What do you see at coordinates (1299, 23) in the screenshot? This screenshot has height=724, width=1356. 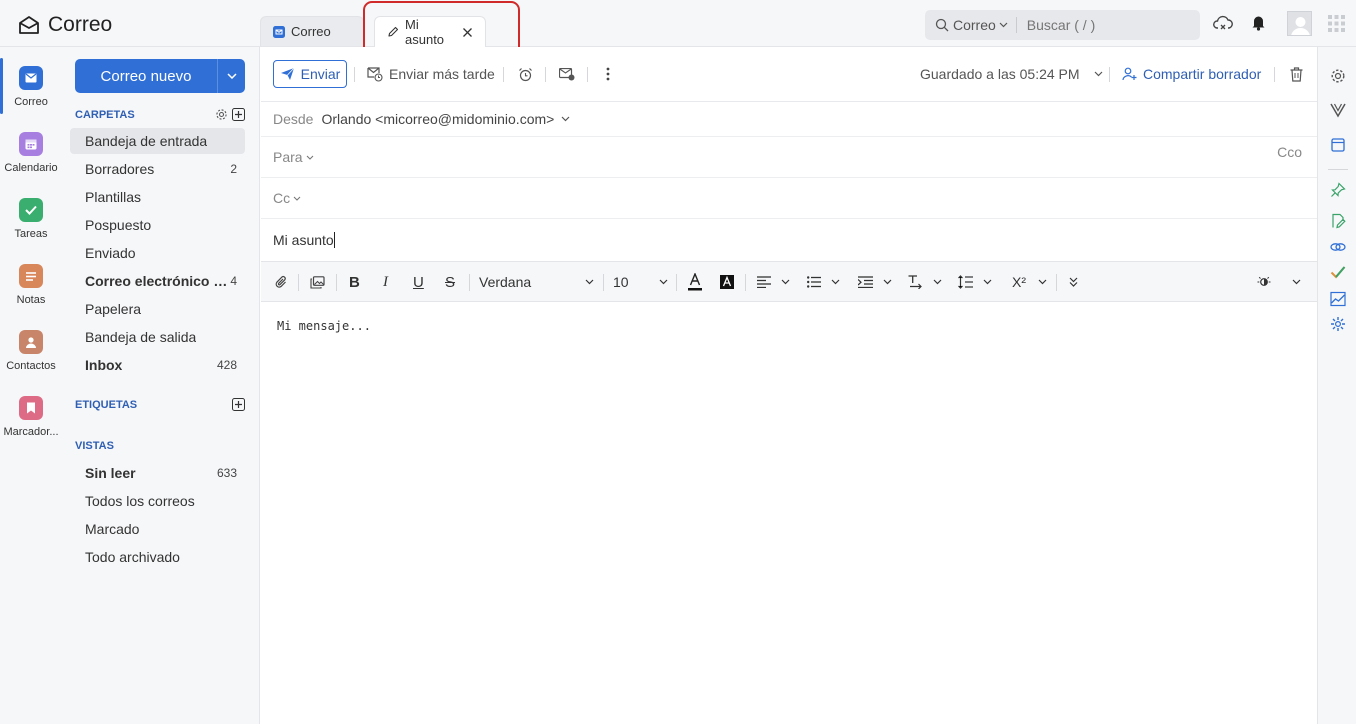 I see `avatar` at bounding box center [1299, 23].